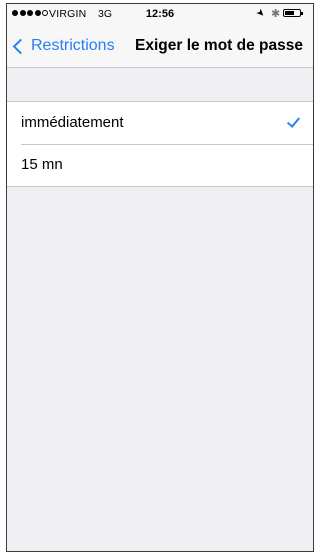 This screenshot has height=558, width=322. I want to click on chevron-left-icon, so click(20, 46).